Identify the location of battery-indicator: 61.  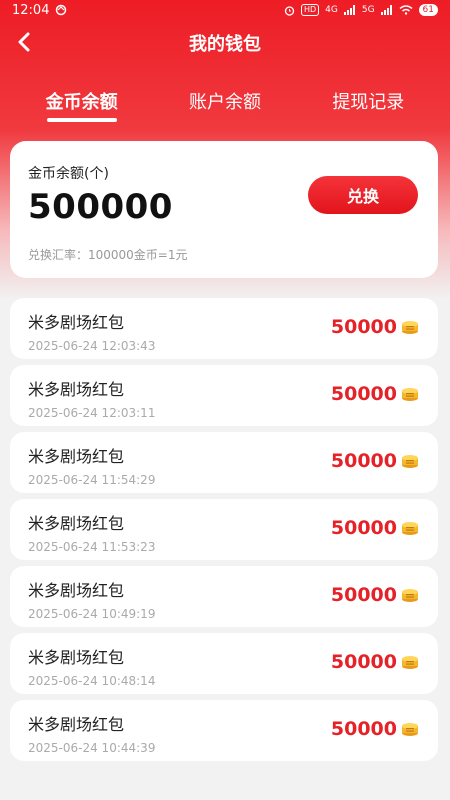
(428, 10).